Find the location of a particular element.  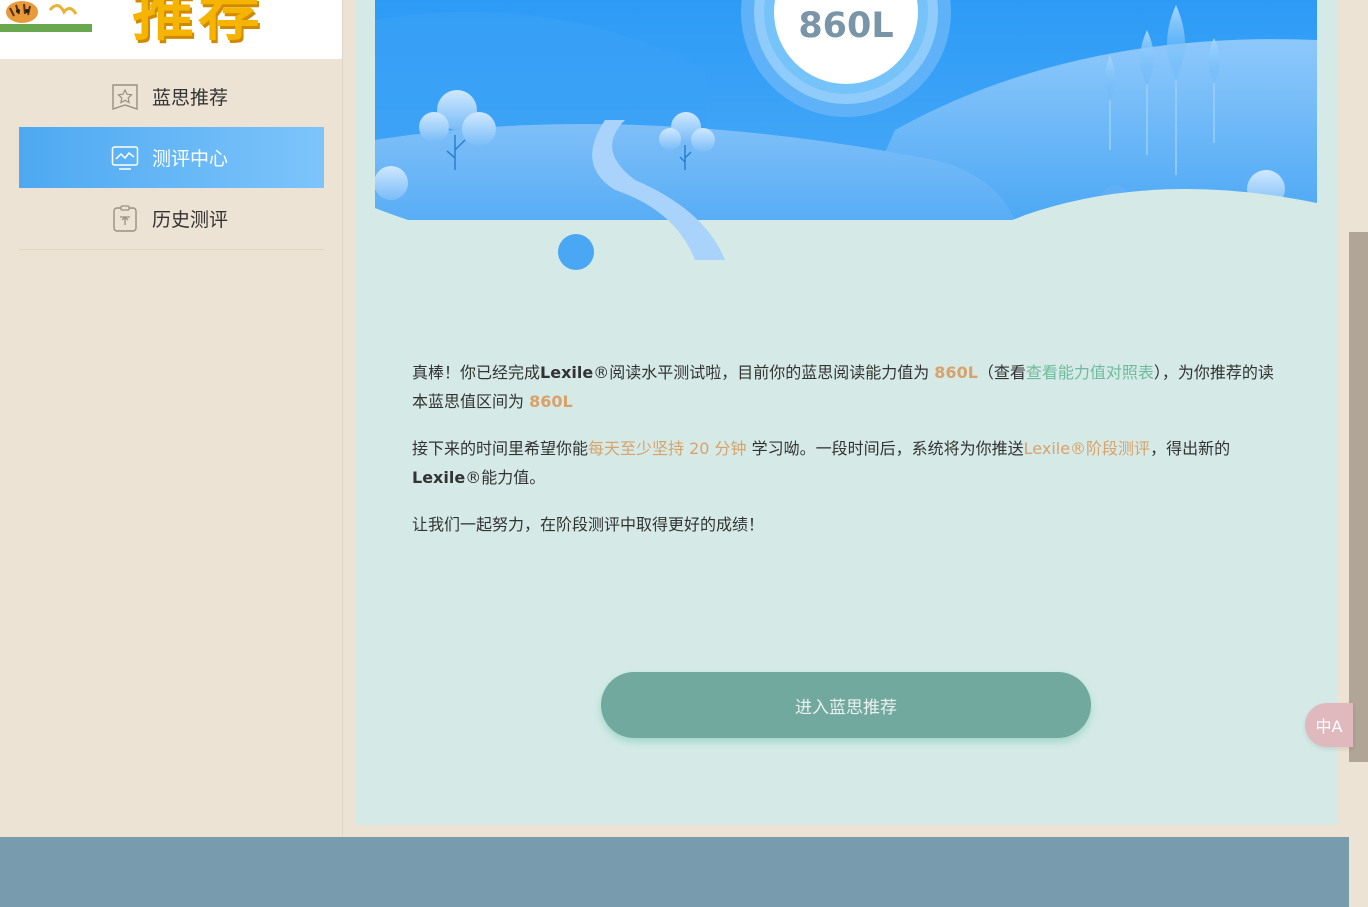

sidebar-nav: 蓝思推荐 测评中心 历史测评 is located at coordinates (171, 158).